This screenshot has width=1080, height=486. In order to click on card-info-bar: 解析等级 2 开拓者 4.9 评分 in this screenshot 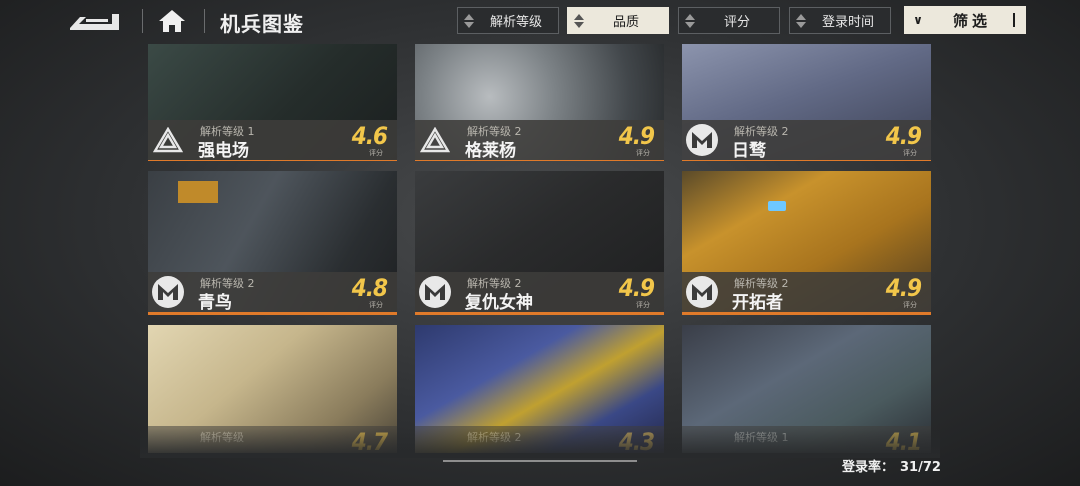, I will do `click(806, 293)`.